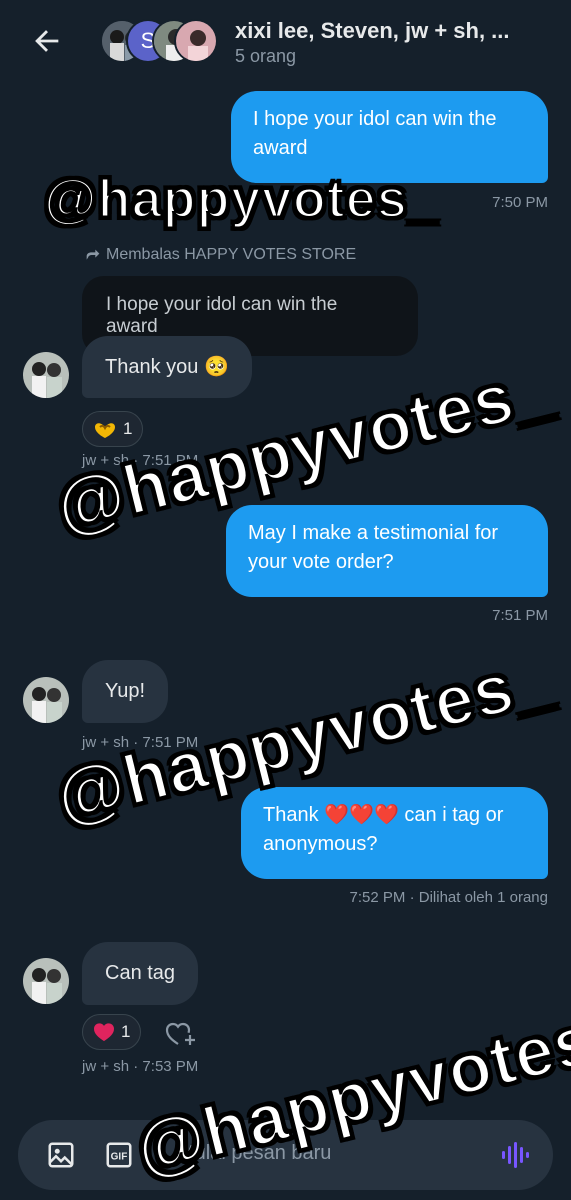  Describe the element at coordinates (515, 1155) in the screenshot. I see `voice-message-icon` at that location.